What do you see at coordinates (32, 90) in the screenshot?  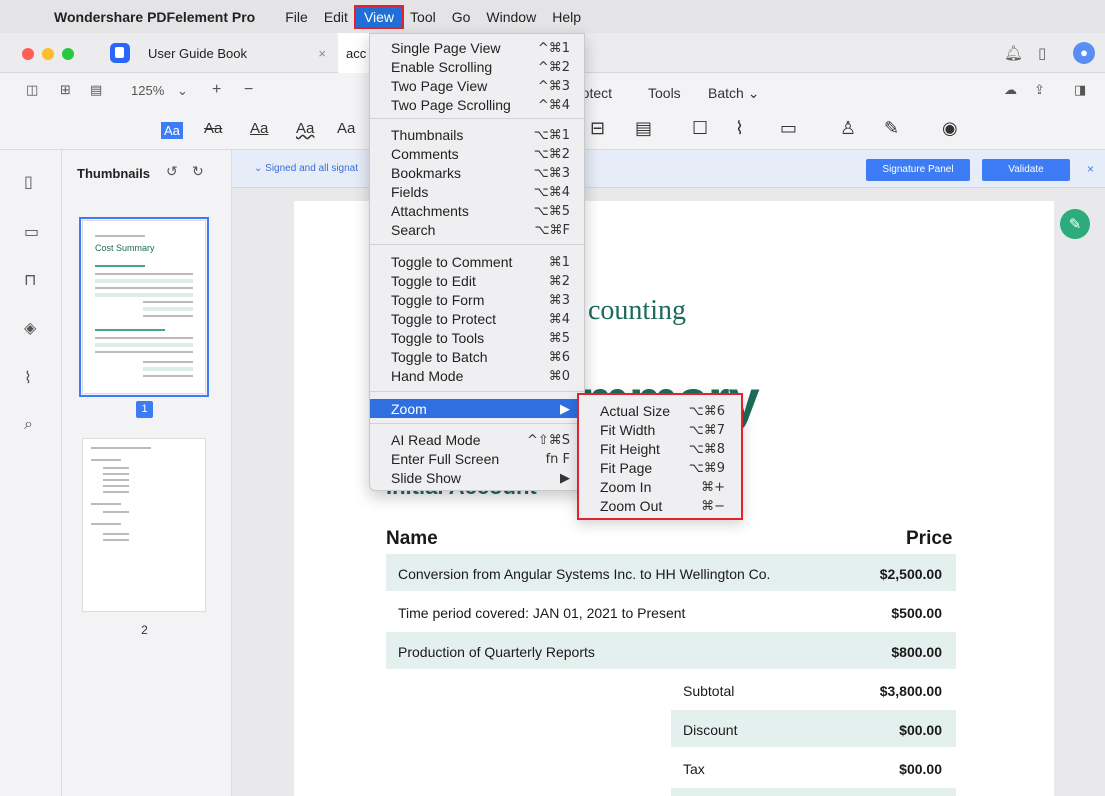 I see `sidebar-toggle-icon: ◫` at bounding box center [32, 90].